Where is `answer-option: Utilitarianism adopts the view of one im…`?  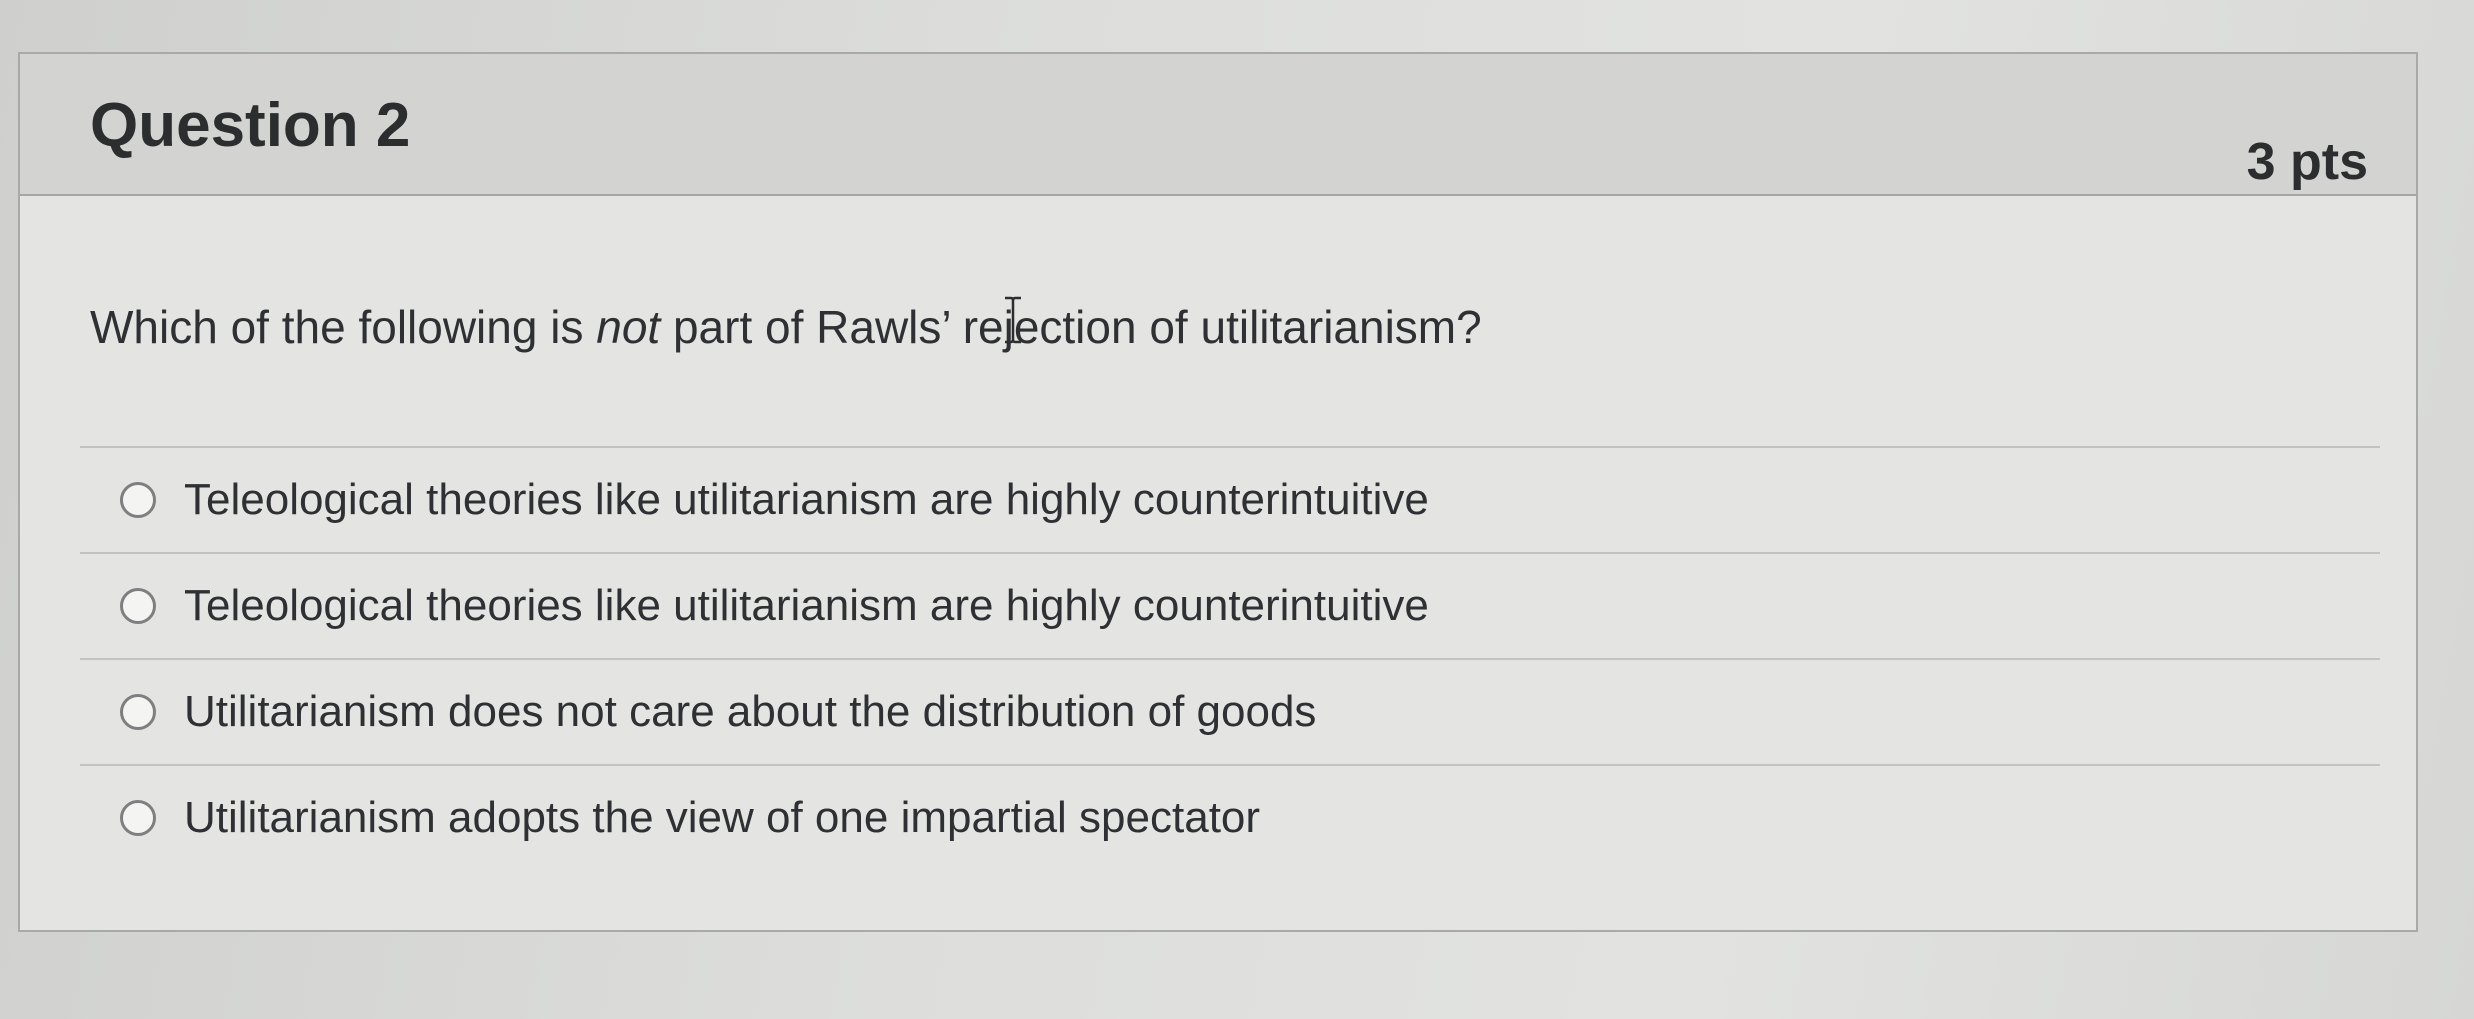
answer-option: Utilitarianism adopts the view of one im… is located at coordinates (1230, 817).